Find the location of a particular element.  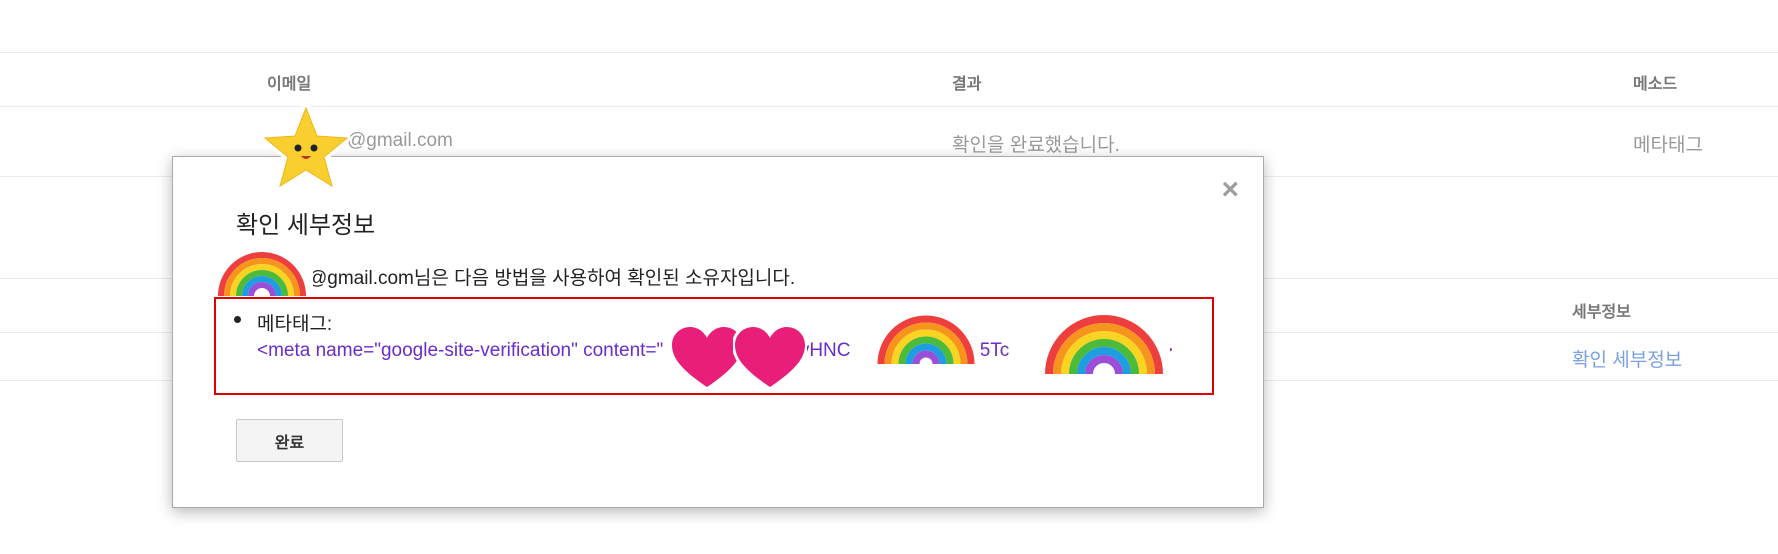

done-button: 완료 is located at coordinates (289, 440).